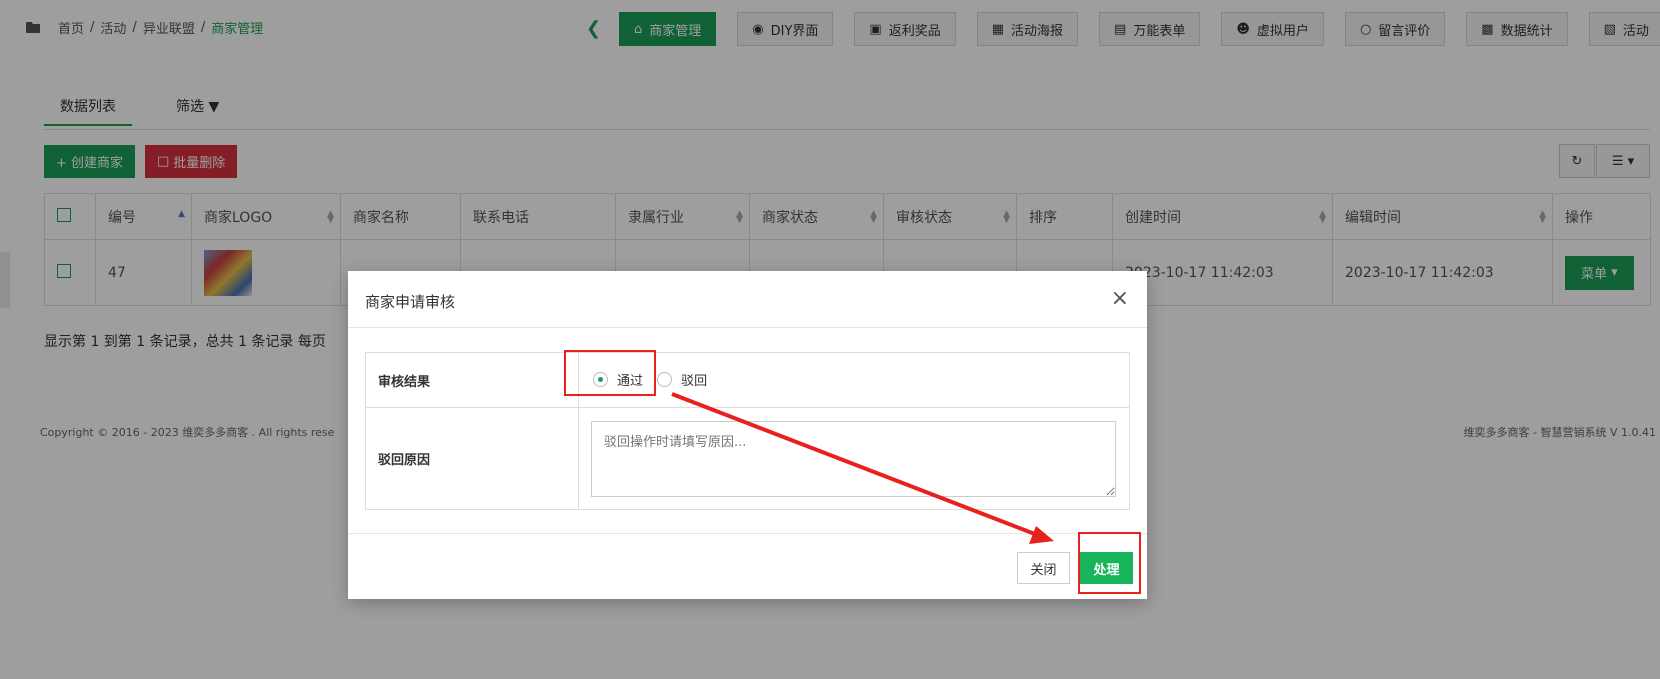 This screenshot has height=679, width=1660. I want to click on arrow-shaft, so click(856, 465).